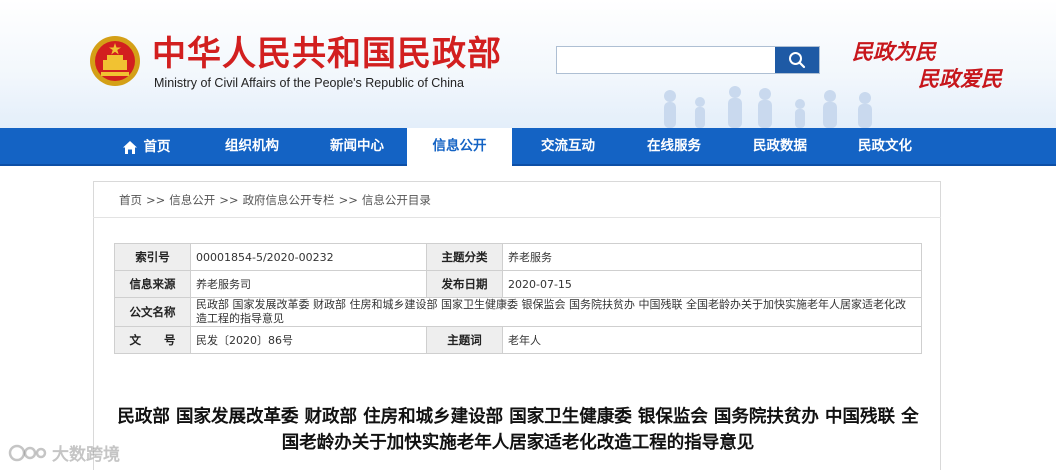 This screenshot has width=1056, height=470. What do you see at coordinates (464, 340) in the screenshot?
I see `keyword-label: 主题词` at bounding box center [464, 340].